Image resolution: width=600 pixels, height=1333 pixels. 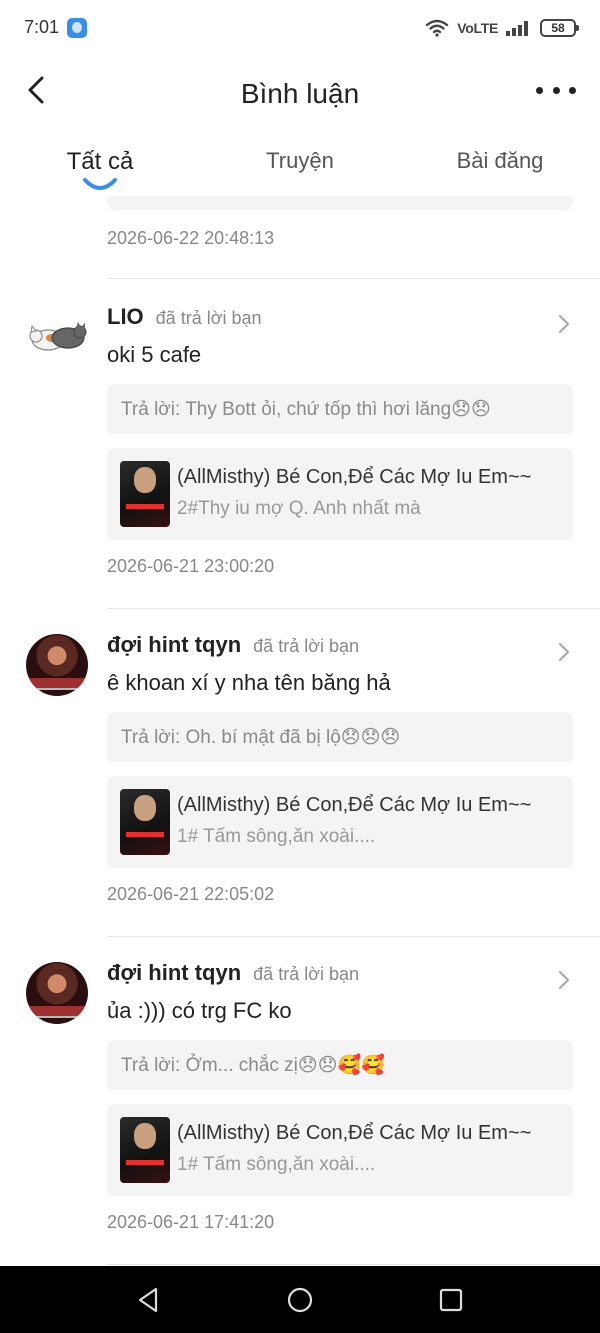 What do you see at coordinates (437, 28) in the screenshot?
I see `wifi-icon` at bounding box center [437, 28].